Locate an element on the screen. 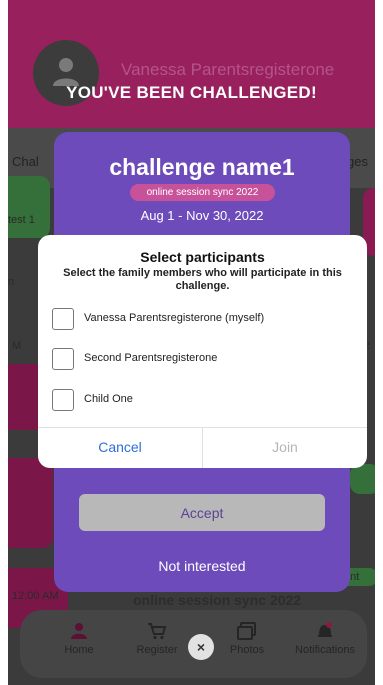 This screenshot has width=383, height=685. close-icon: × is located at coordinates (201, 647).